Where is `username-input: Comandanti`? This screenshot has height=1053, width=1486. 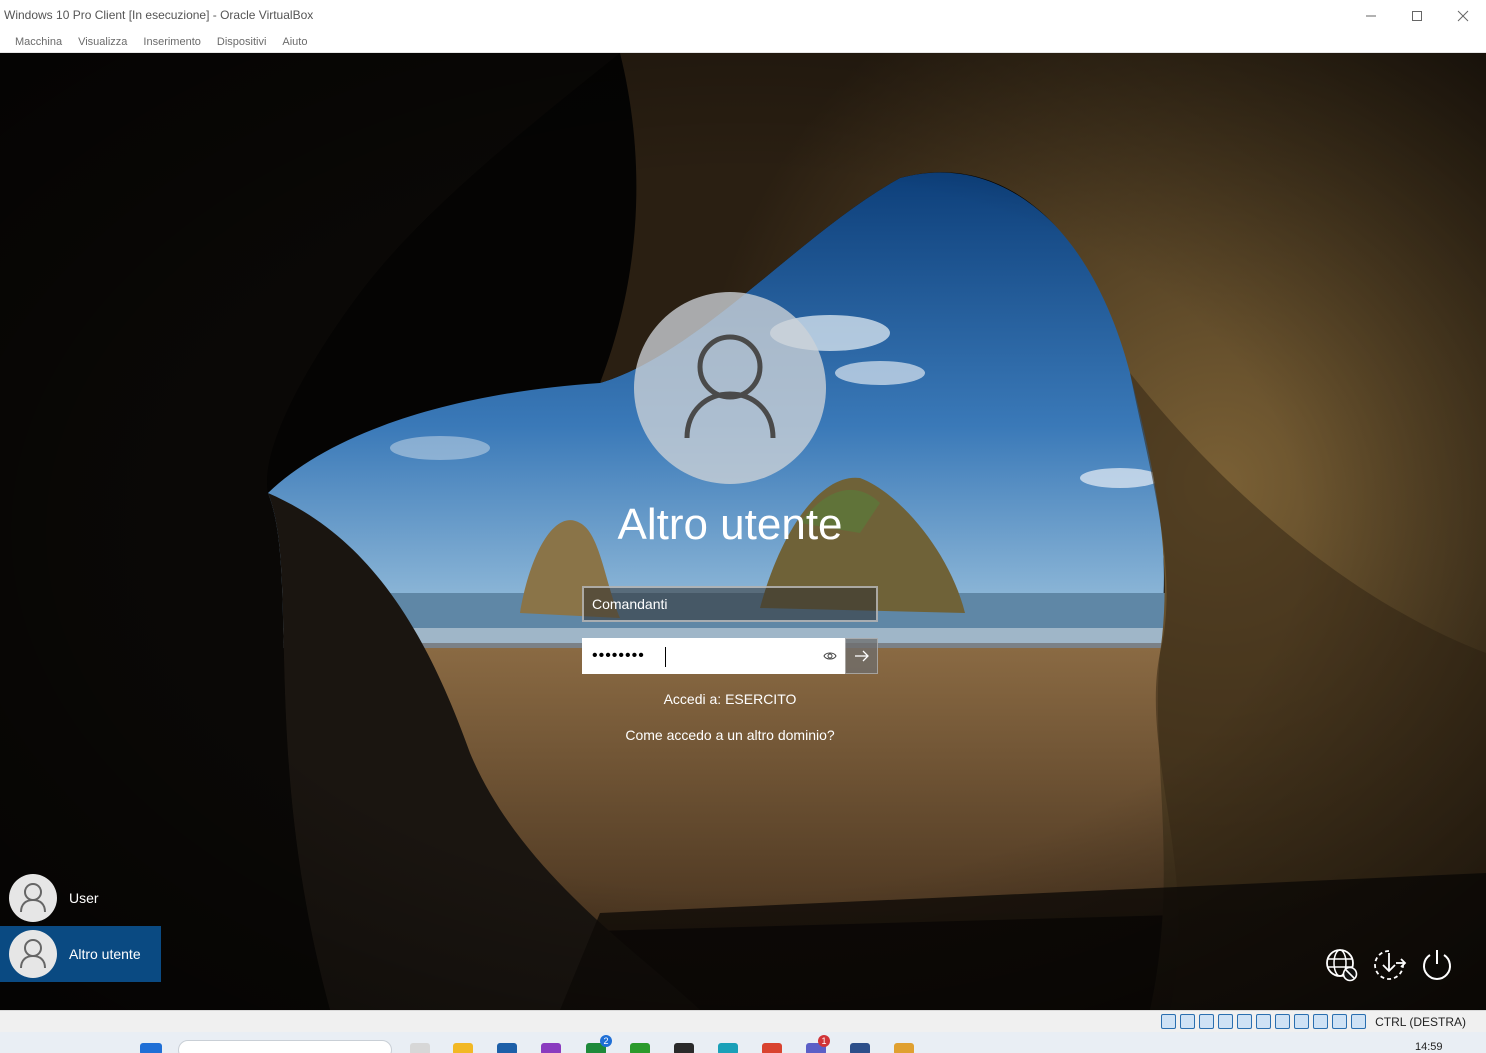
username-input: Comandanti is located at coordinates (730, 604).